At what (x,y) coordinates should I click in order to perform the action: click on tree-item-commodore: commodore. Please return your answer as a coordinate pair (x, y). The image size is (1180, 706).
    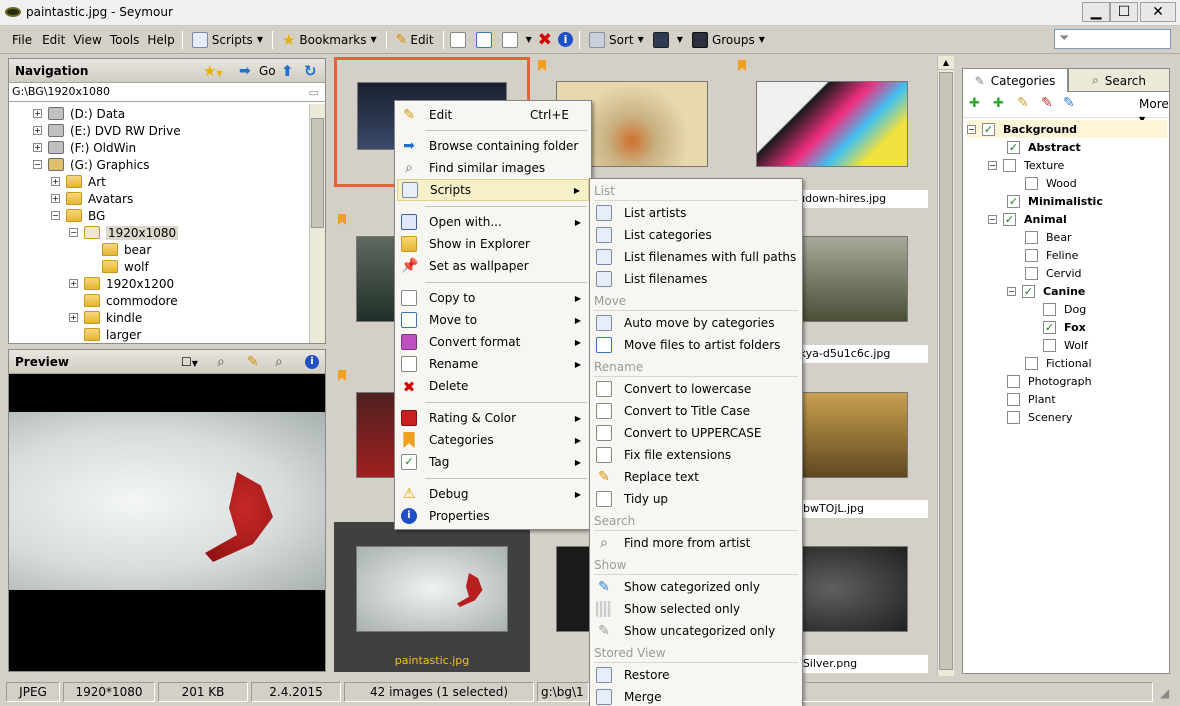
    Looking at the image, I should click on (131, 300).